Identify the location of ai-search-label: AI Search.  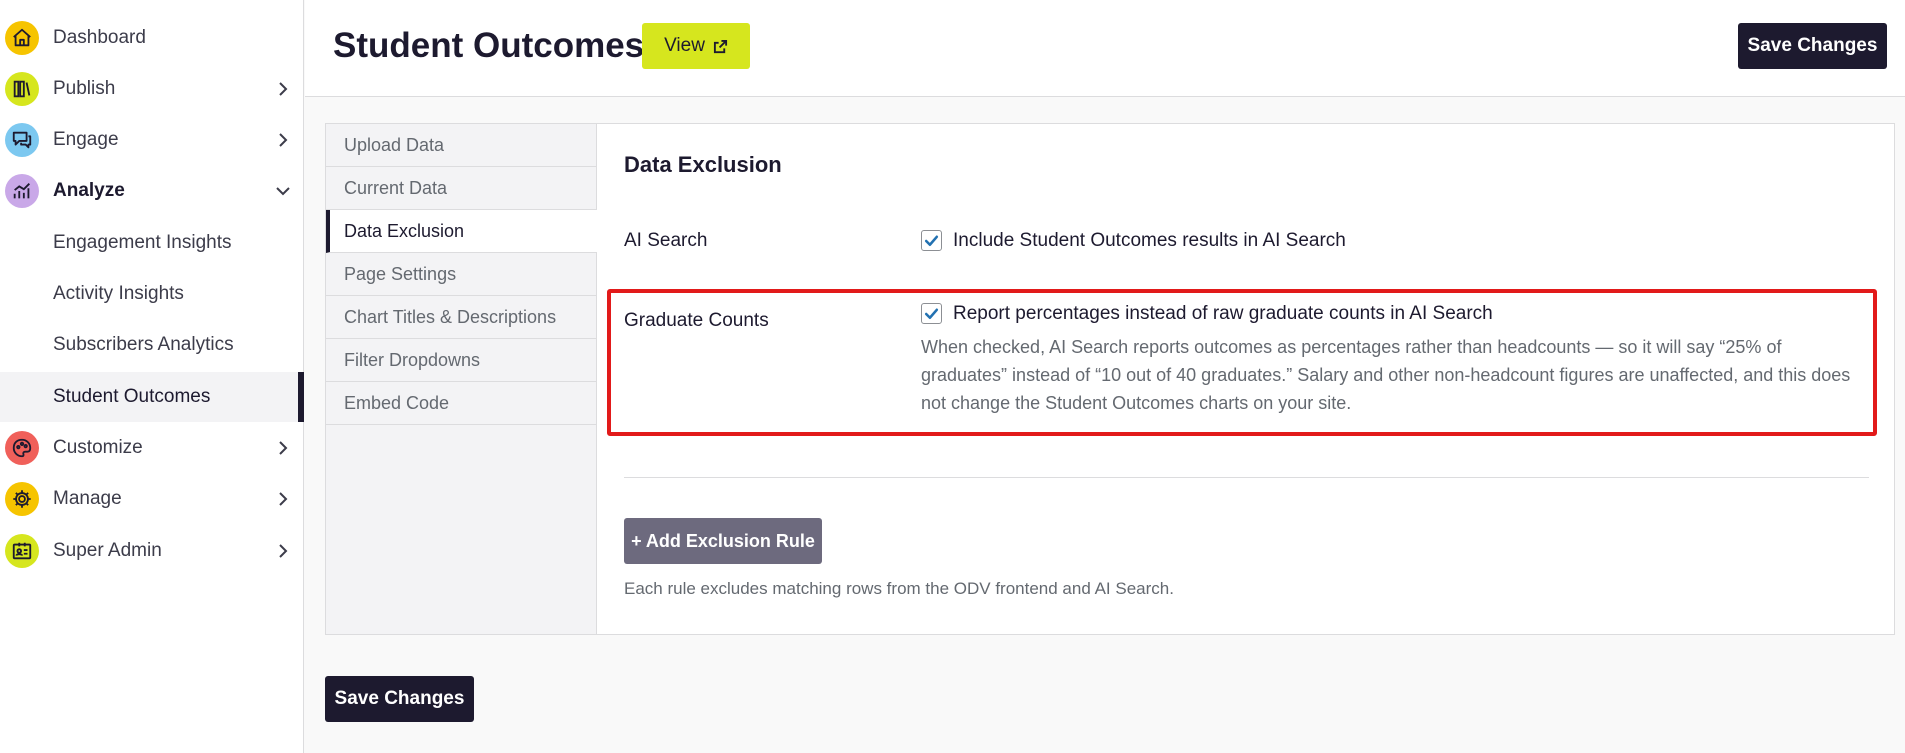
(666, 240).